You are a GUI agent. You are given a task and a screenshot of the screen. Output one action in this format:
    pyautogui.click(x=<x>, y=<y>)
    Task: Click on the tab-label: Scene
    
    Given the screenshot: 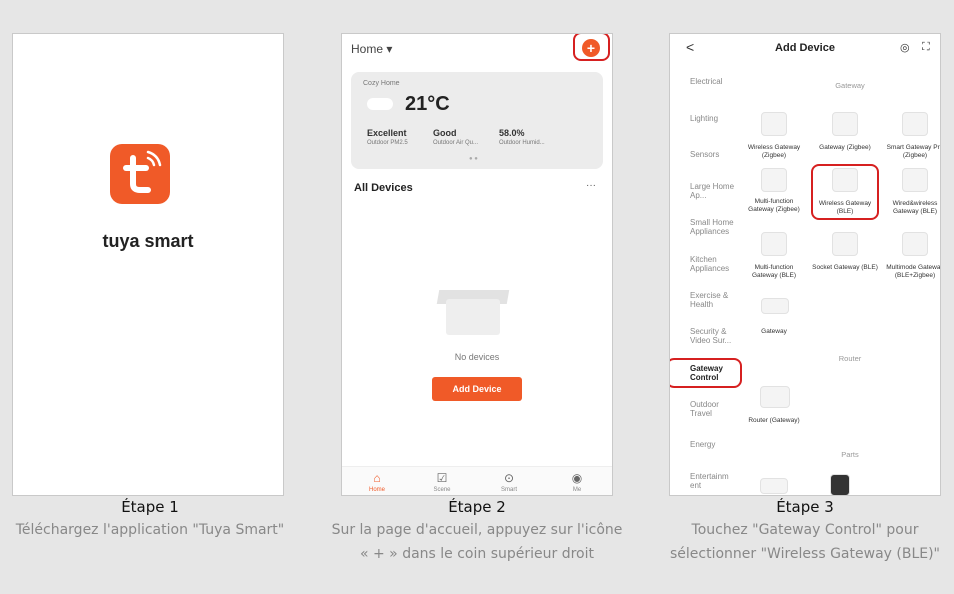 What is the action you would take?
    pyautogui.click(x=442, y=490)
    